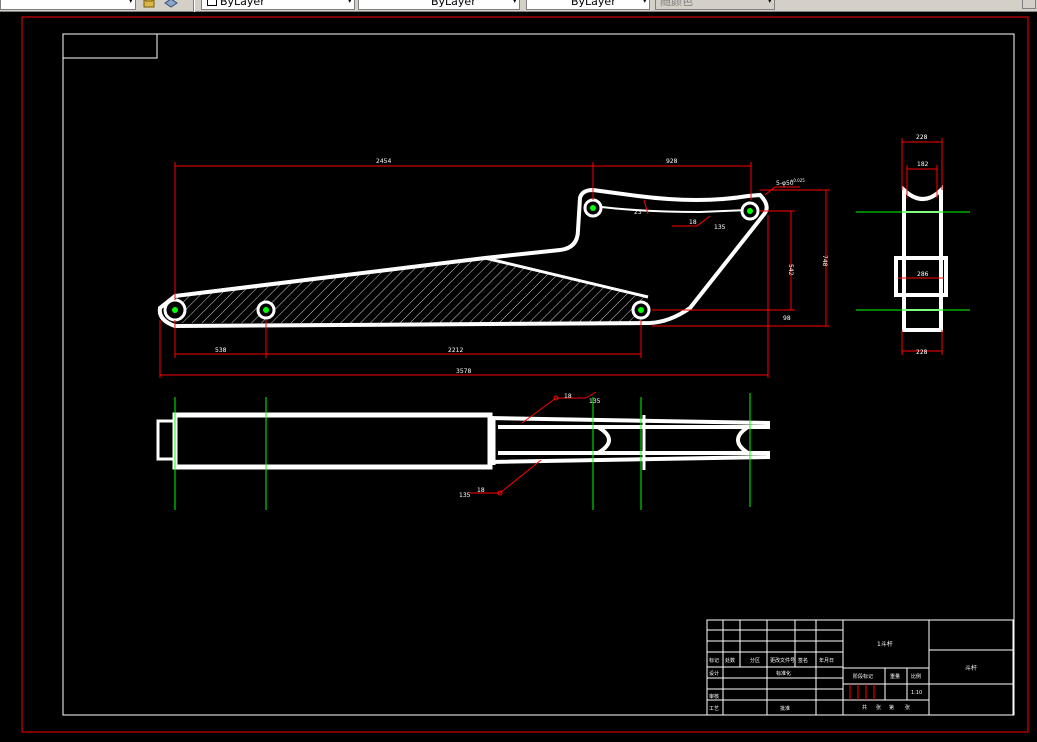 The width and height of the screenshot is (1037, 742). I want to click on toolbar-grip, so click(1029, 4).